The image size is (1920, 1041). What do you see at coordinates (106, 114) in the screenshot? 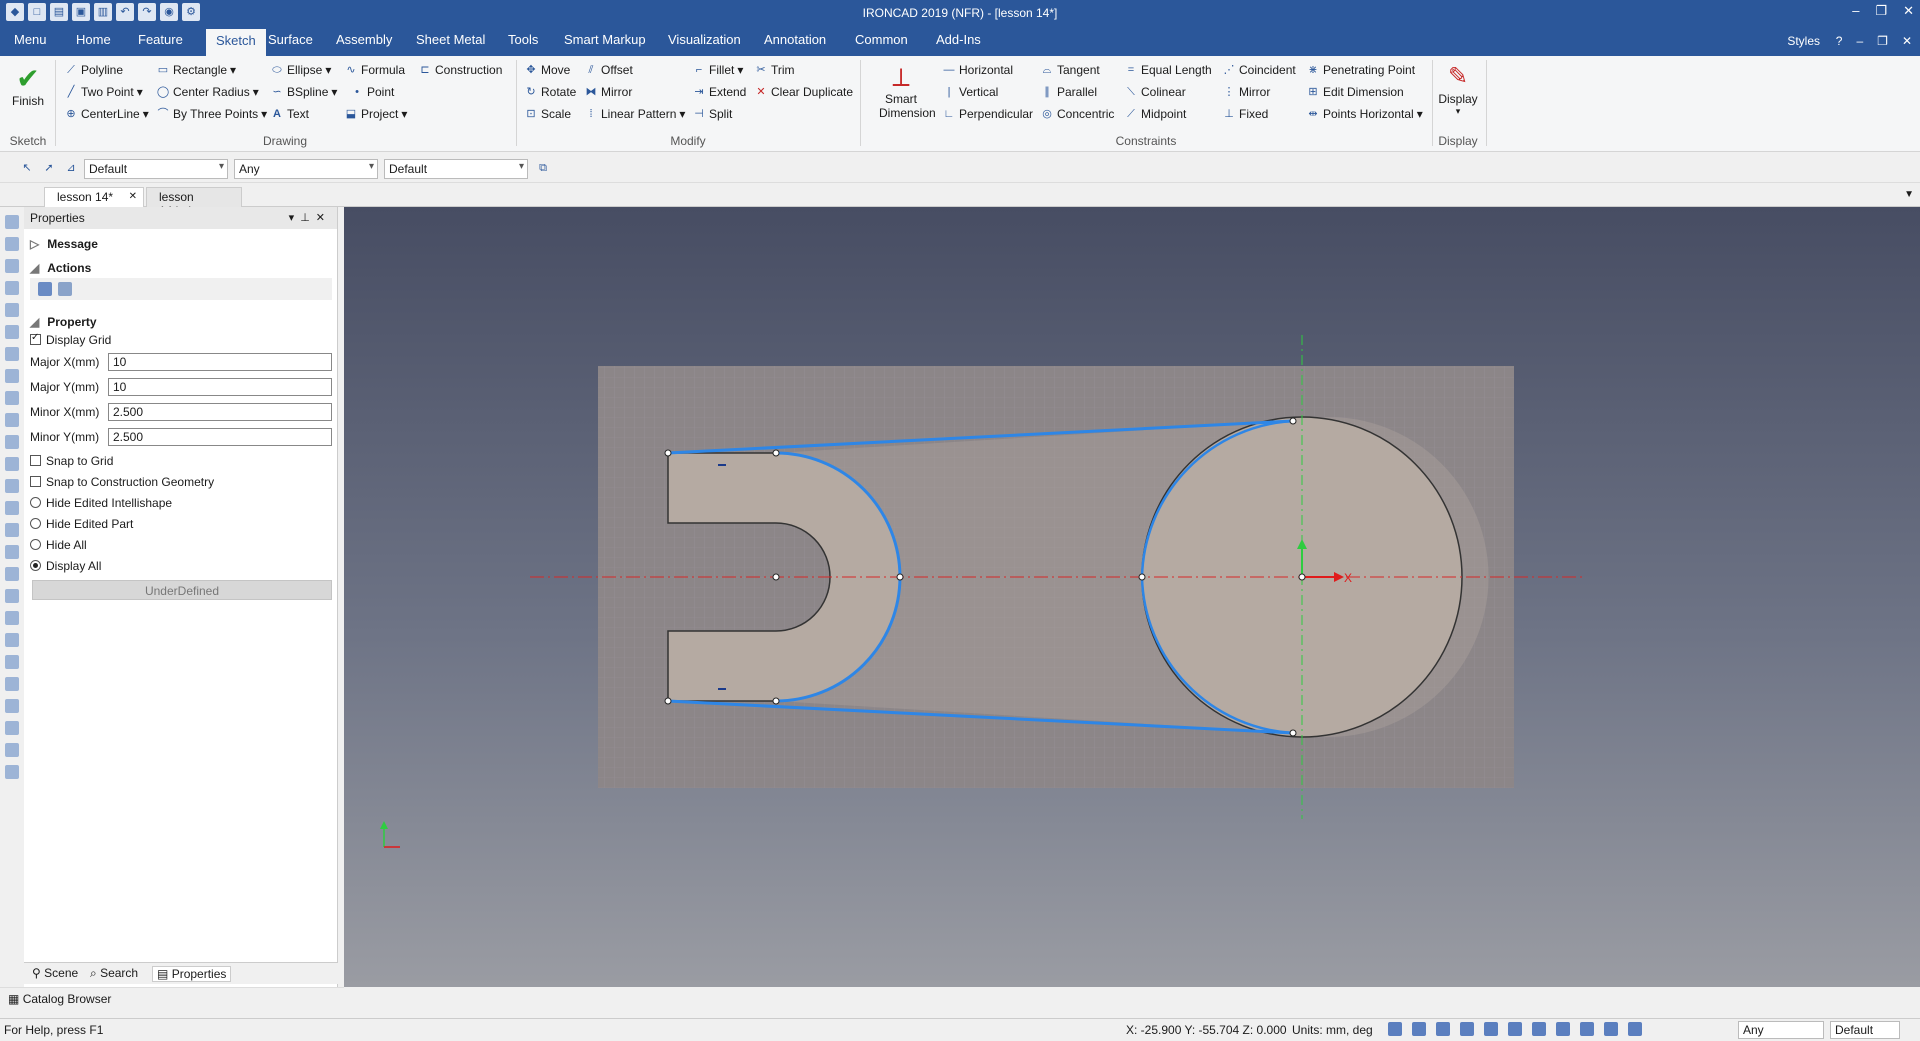
I see `centerline-button: ⊕ CenterLine ▾` at bounding box center [106, 114].